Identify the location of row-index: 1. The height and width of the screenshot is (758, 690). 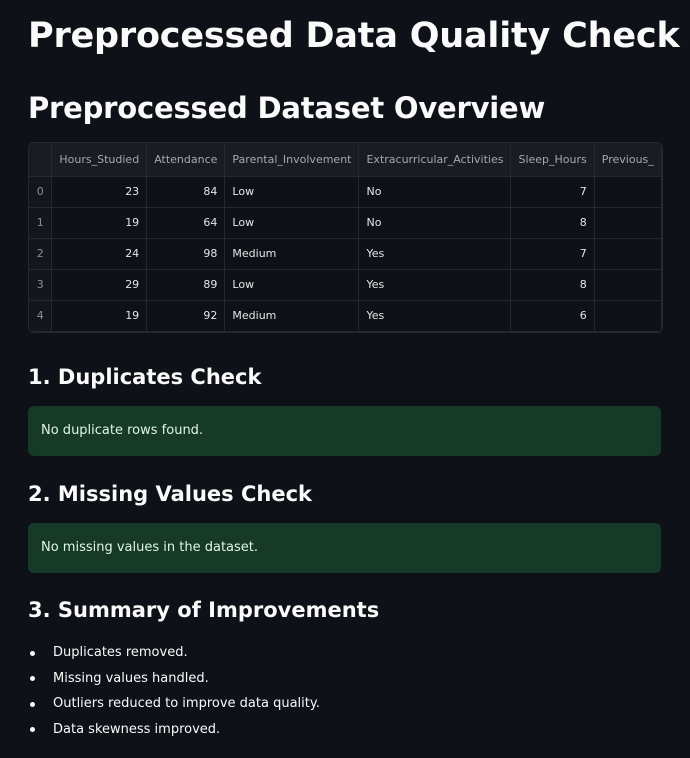
(41, 223).